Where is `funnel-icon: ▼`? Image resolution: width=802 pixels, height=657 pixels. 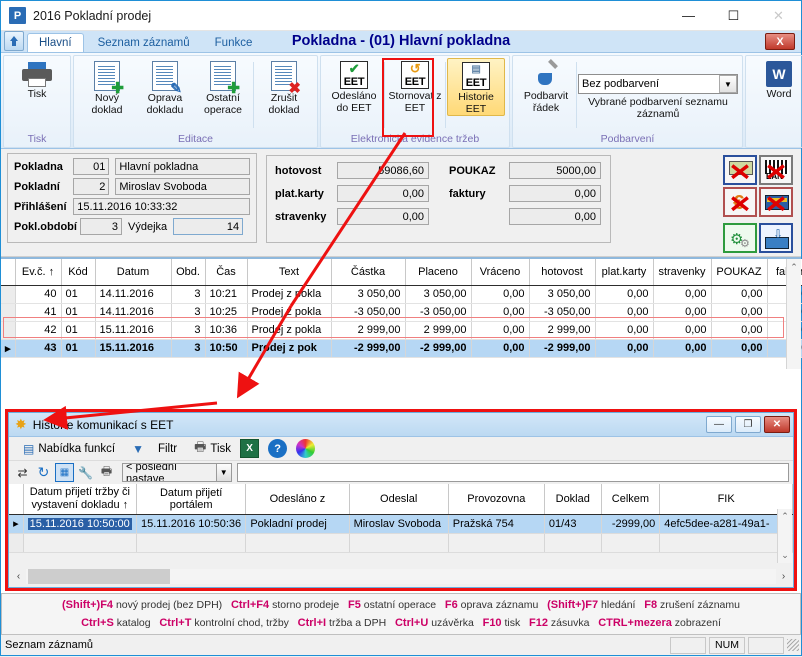 funnel-icon: ▼ is located at coordinates (138, 448).